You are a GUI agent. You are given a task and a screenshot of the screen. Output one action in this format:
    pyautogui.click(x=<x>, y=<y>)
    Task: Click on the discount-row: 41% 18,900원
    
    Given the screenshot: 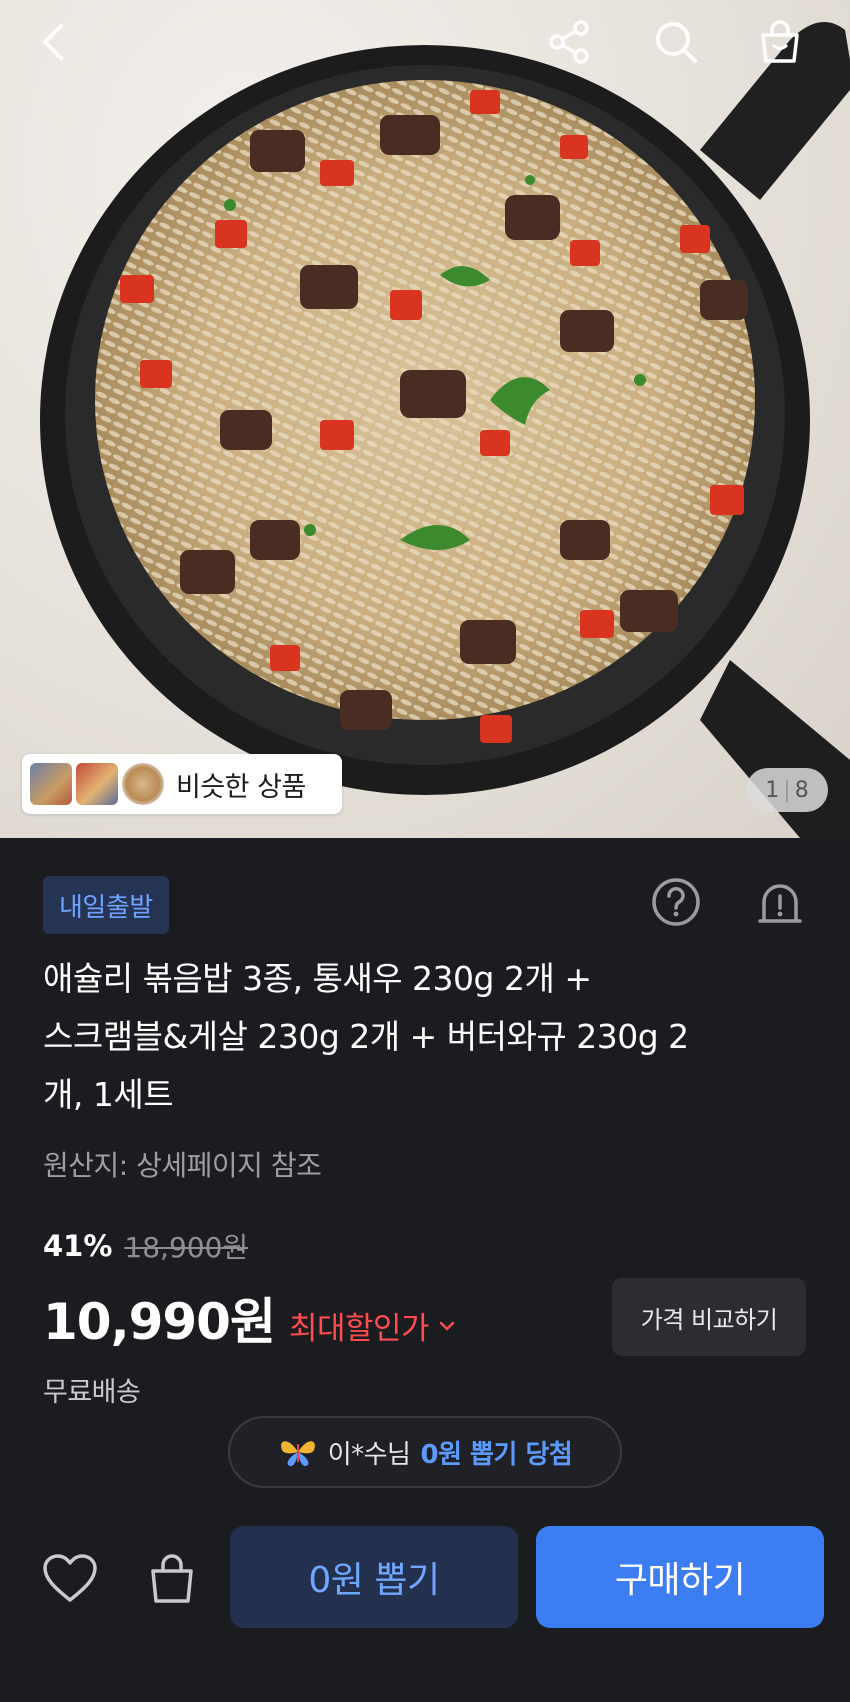 What is the action you would take?
    pyautogui.click(x=145, y=1246)
    